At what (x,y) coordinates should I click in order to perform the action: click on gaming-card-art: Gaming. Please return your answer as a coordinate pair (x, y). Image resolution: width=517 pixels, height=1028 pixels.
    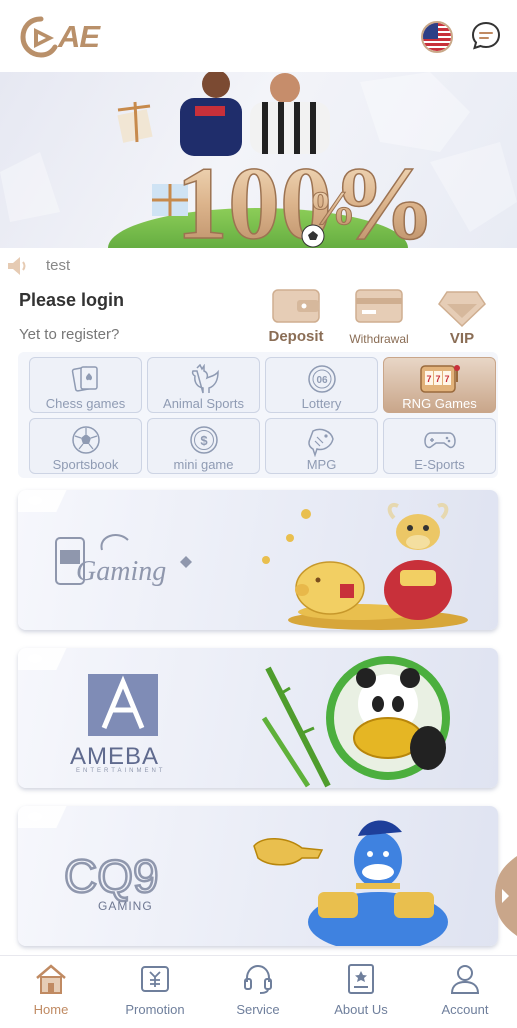
    Looking at the image, I should click on (261, 566).